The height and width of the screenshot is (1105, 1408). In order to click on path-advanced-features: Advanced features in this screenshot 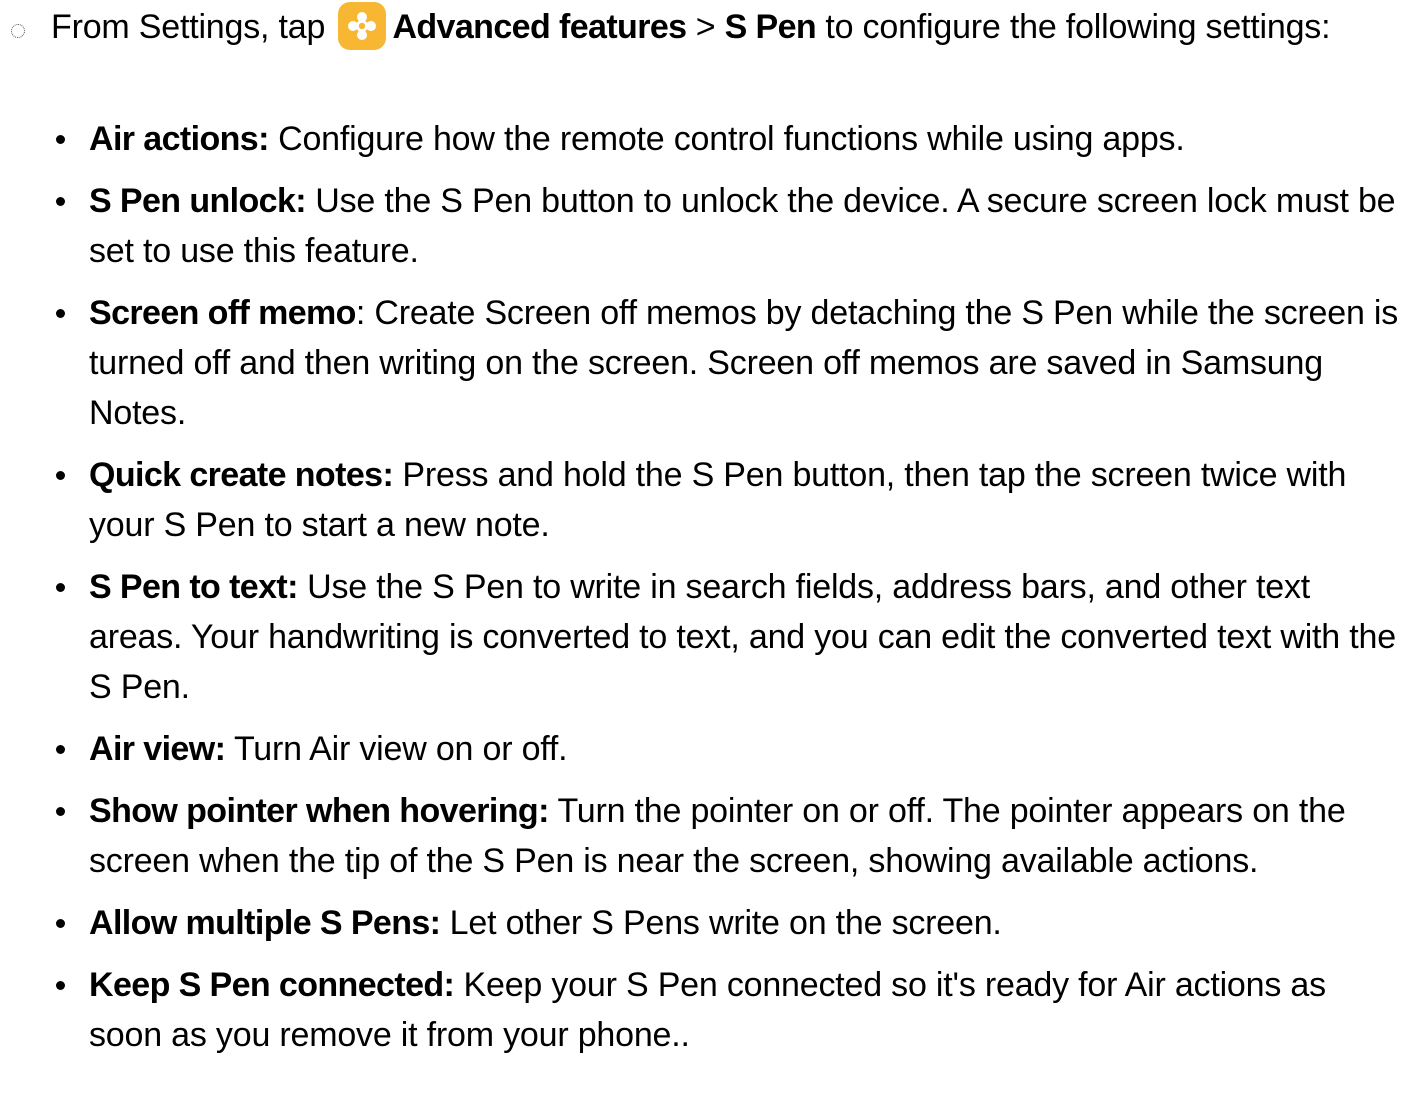, I will do `click(539, 27)`.